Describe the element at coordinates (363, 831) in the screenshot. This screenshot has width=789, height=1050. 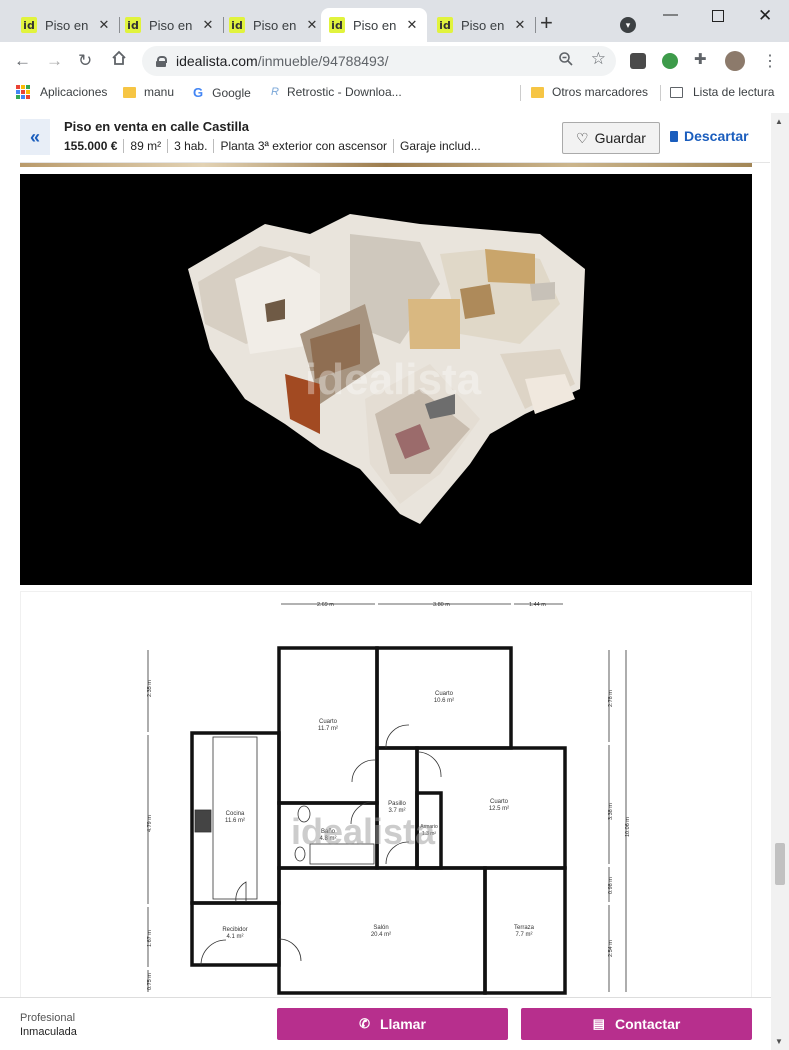
I see `floorplan-watermark: idealista` at that location.